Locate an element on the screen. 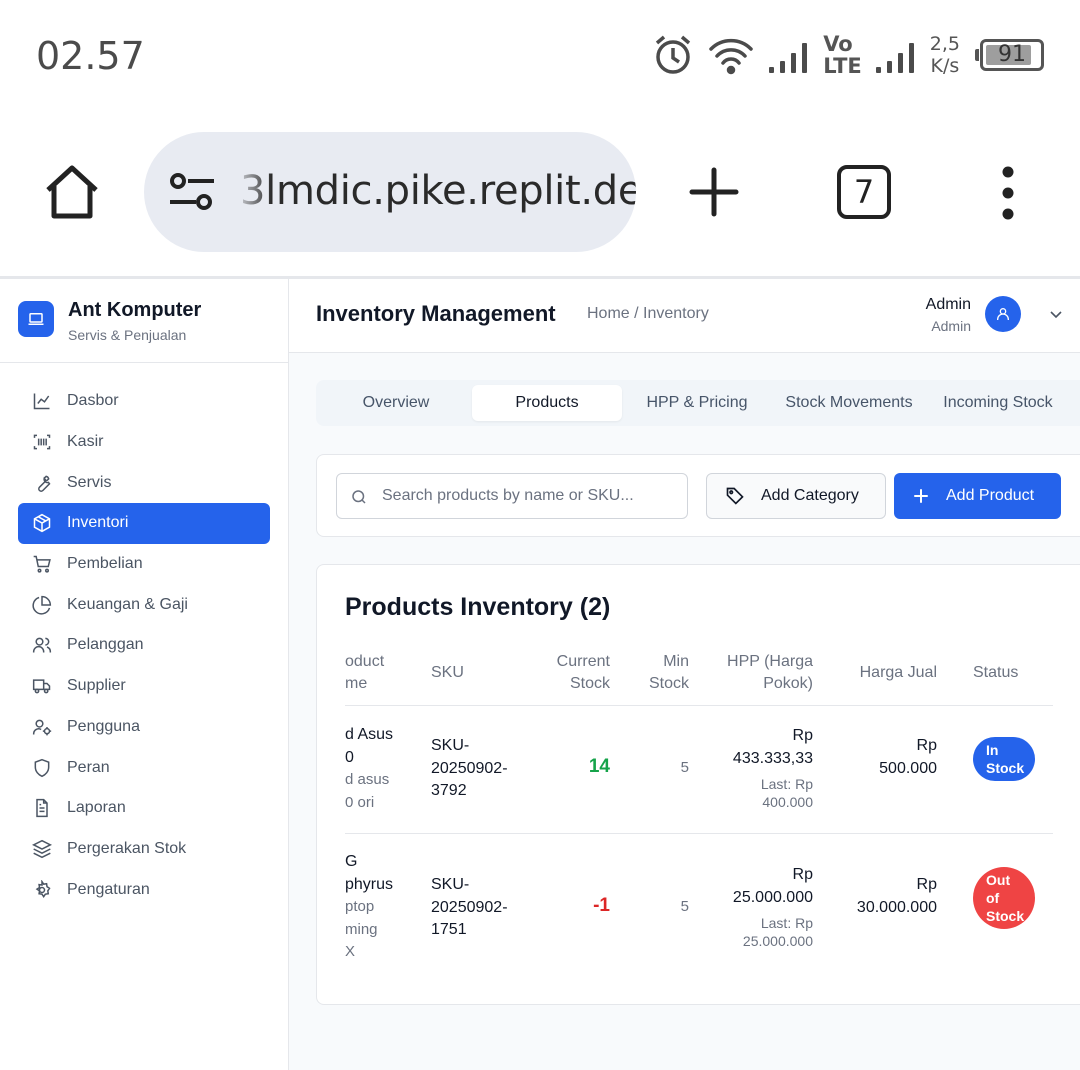 The image size is (1080, 1070). sidebar-item-pengaturan: Pengaturan is located at coordinates (144, 889).